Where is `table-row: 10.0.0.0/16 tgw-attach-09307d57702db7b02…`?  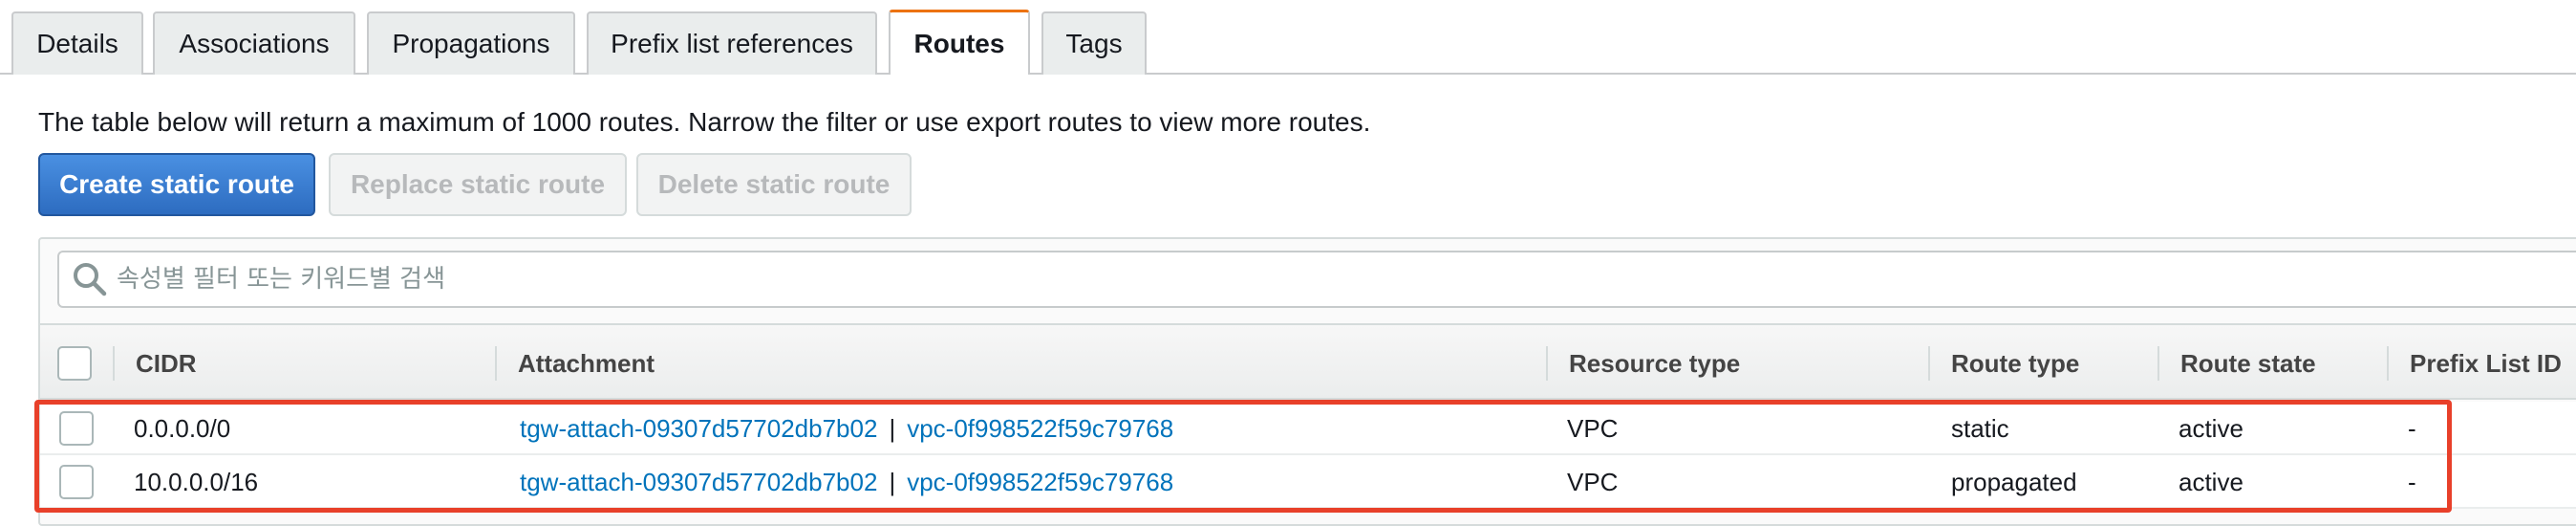 table-row: 10.0.0.0/16 tgw-attach-09307d57702db7b02… is located at coordinates (1308, 482).